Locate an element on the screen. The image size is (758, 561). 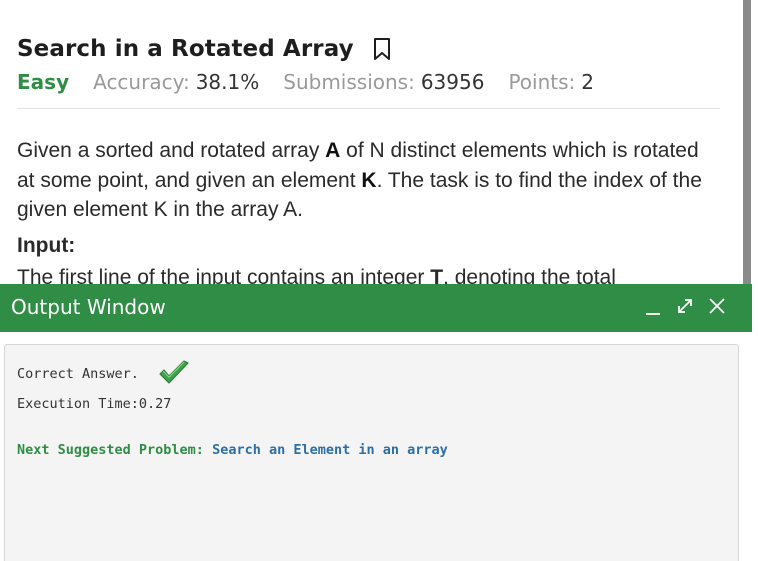
output-window-title: Output Window is located at coordinates (88, 307).